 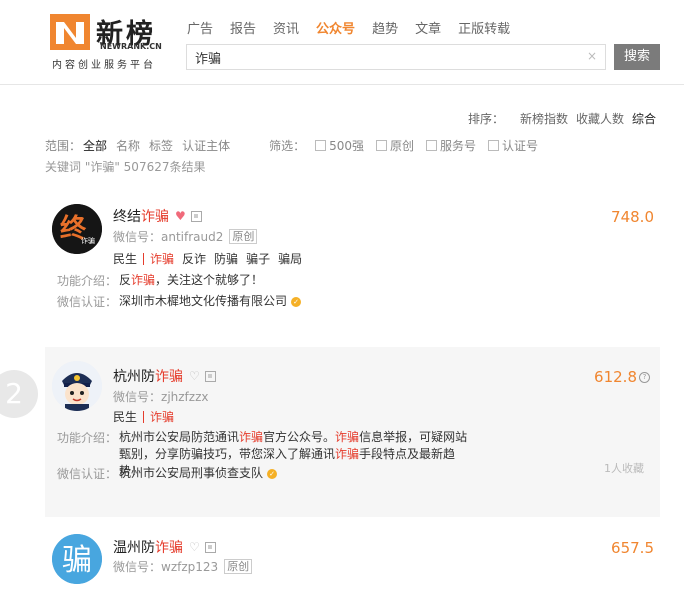 What do you see at coordinates (211, 258) in the screenshot?
I see `tag-row: 民生 诈骗 反诈 防骗 骗子 骗局` at bounding box center [211, 258].